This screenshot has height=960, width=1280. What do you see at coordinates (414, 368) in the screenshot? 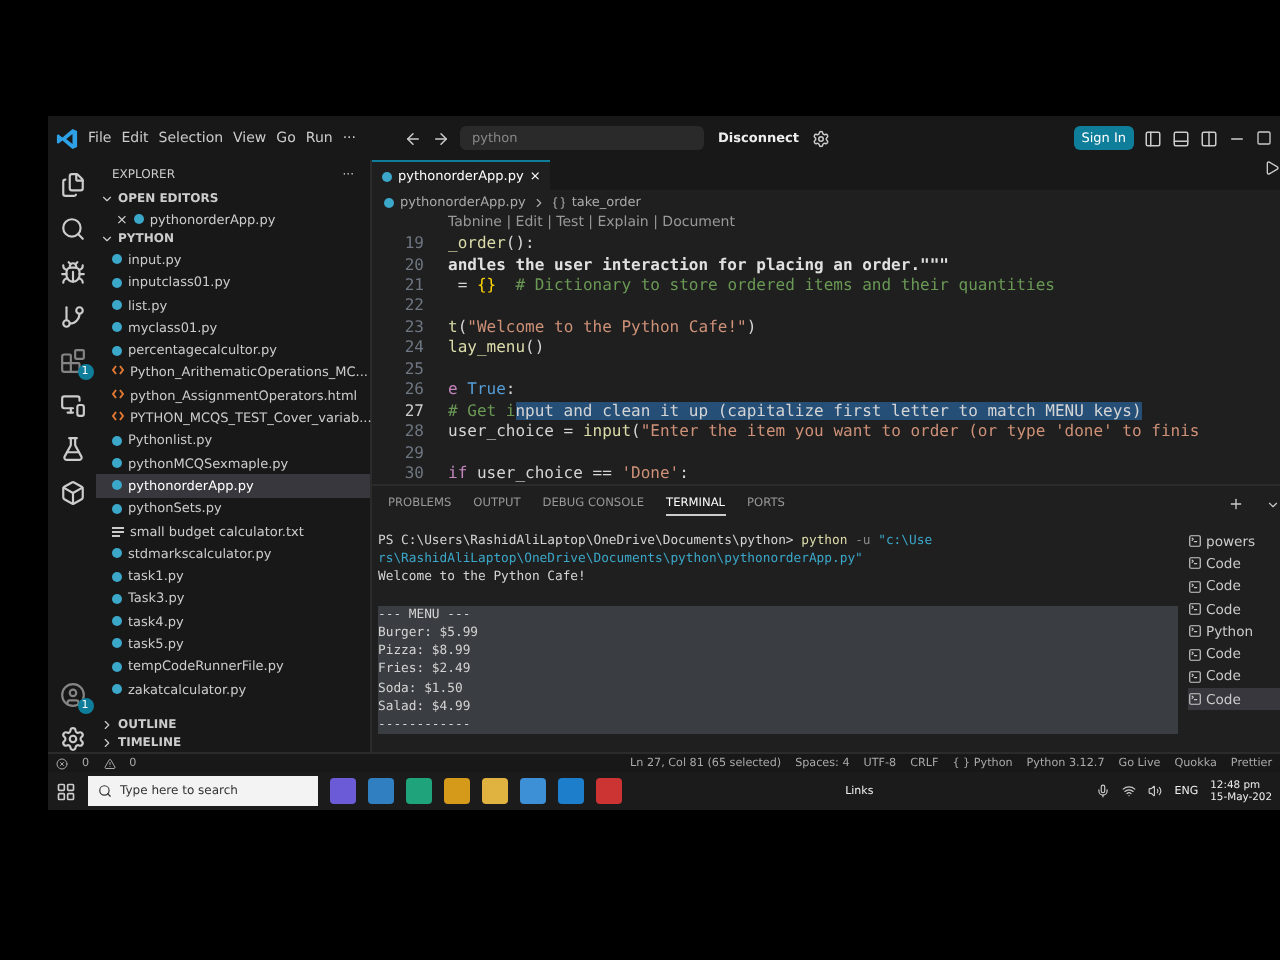
I see `line-number: 25` at bounding box center [414, 368].